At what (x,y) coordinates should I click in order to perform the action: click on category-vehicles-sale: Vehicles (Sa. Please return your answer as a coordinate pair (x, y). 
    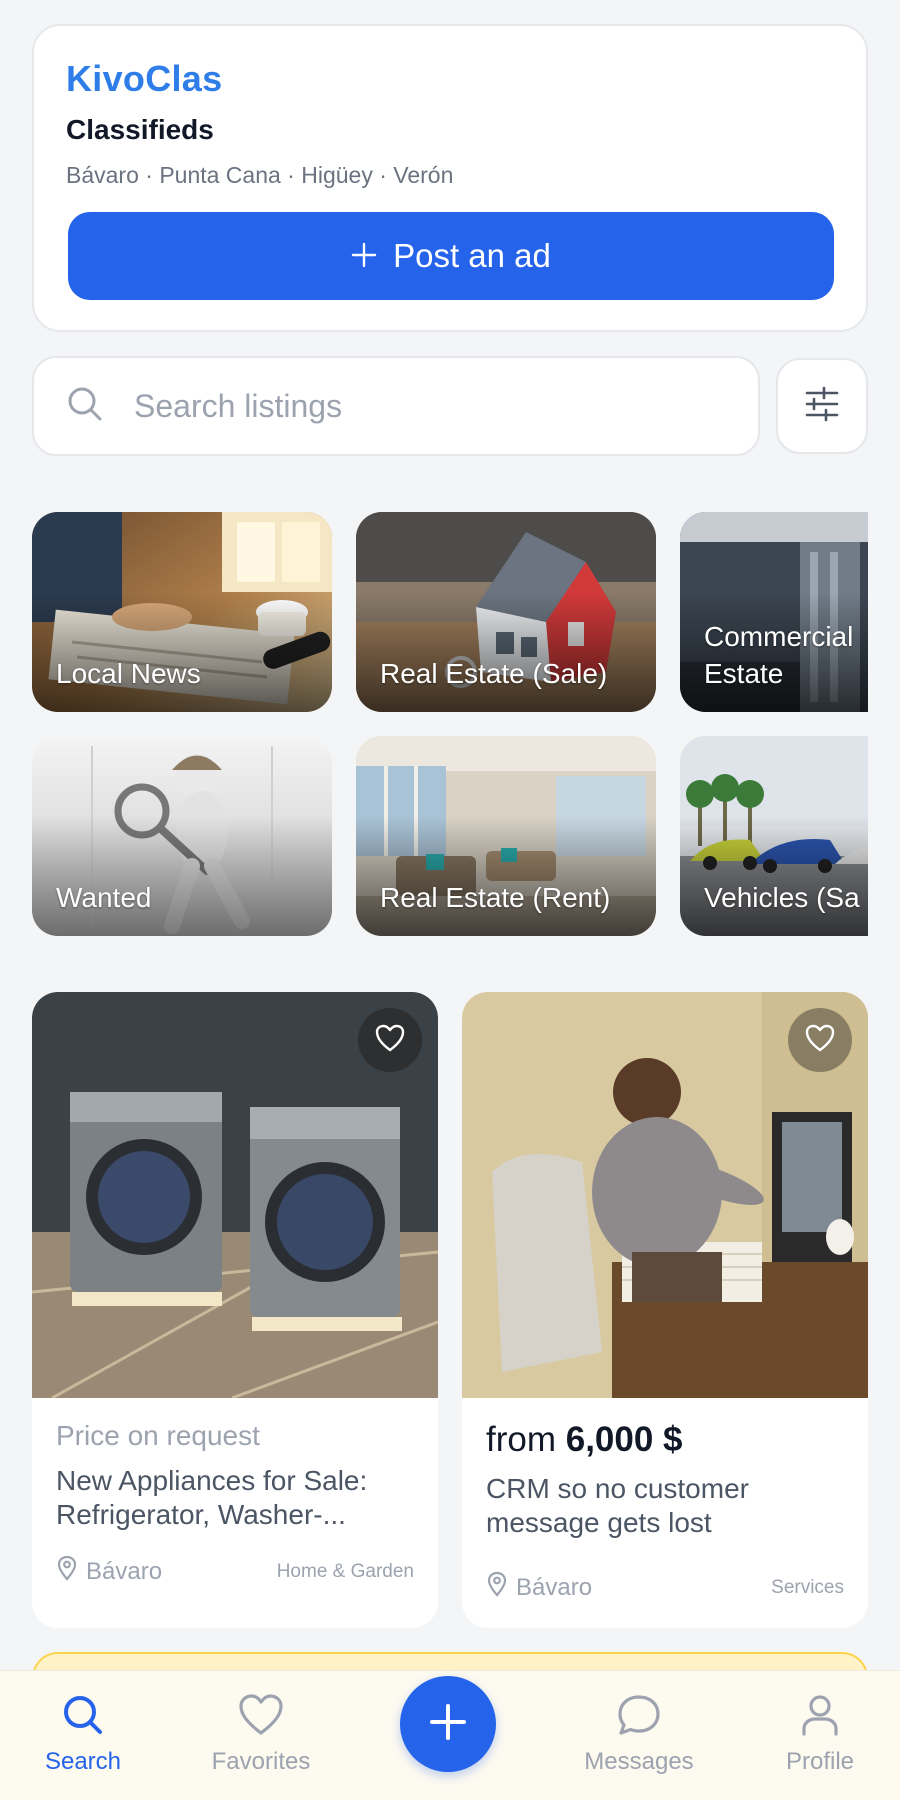
    Looking at the image, I should click on (774, 836).